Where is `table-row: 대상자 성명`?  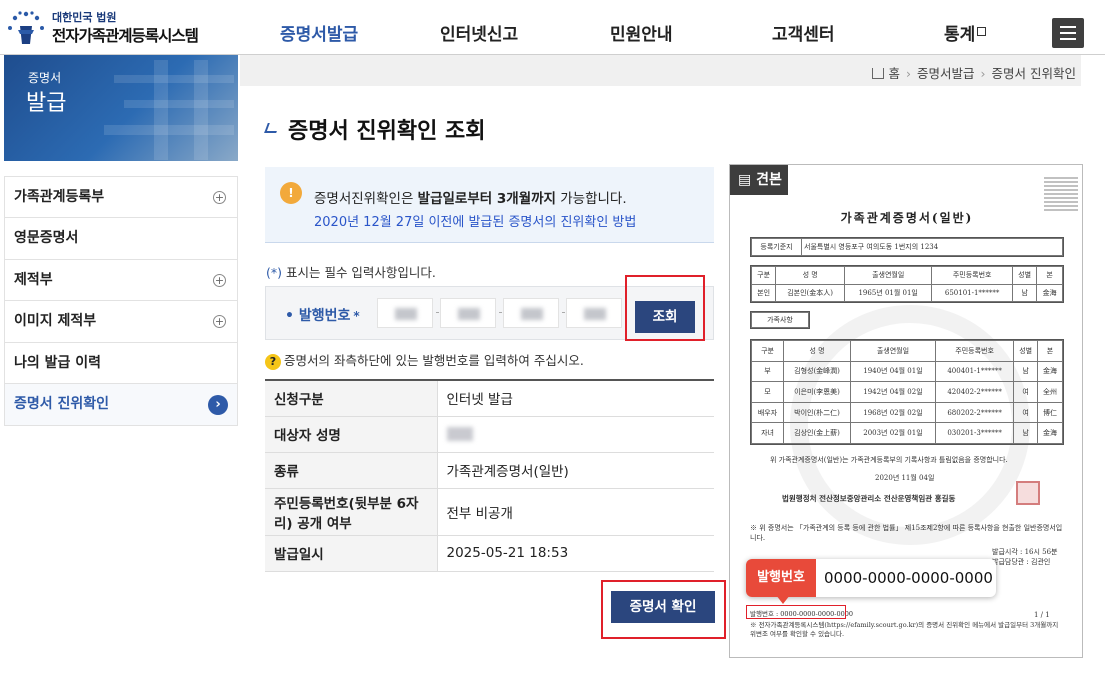
table-row: 대상자 성명 is located at coordinates (489, 434).